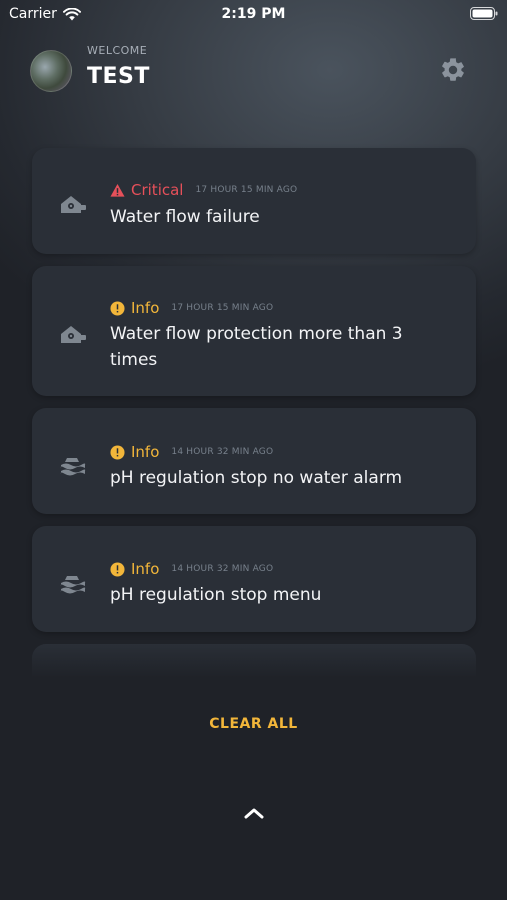 This screenshot has height=900, width=507. I want to click on gear-icon, so click(453, 70).